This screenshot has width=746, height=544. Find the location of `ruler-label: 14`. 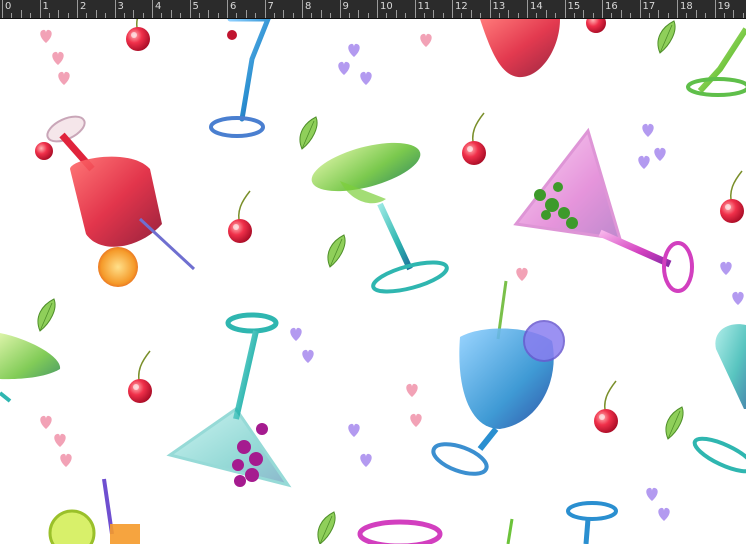

ruler-label: 14 is located at coordinates (536, 6).